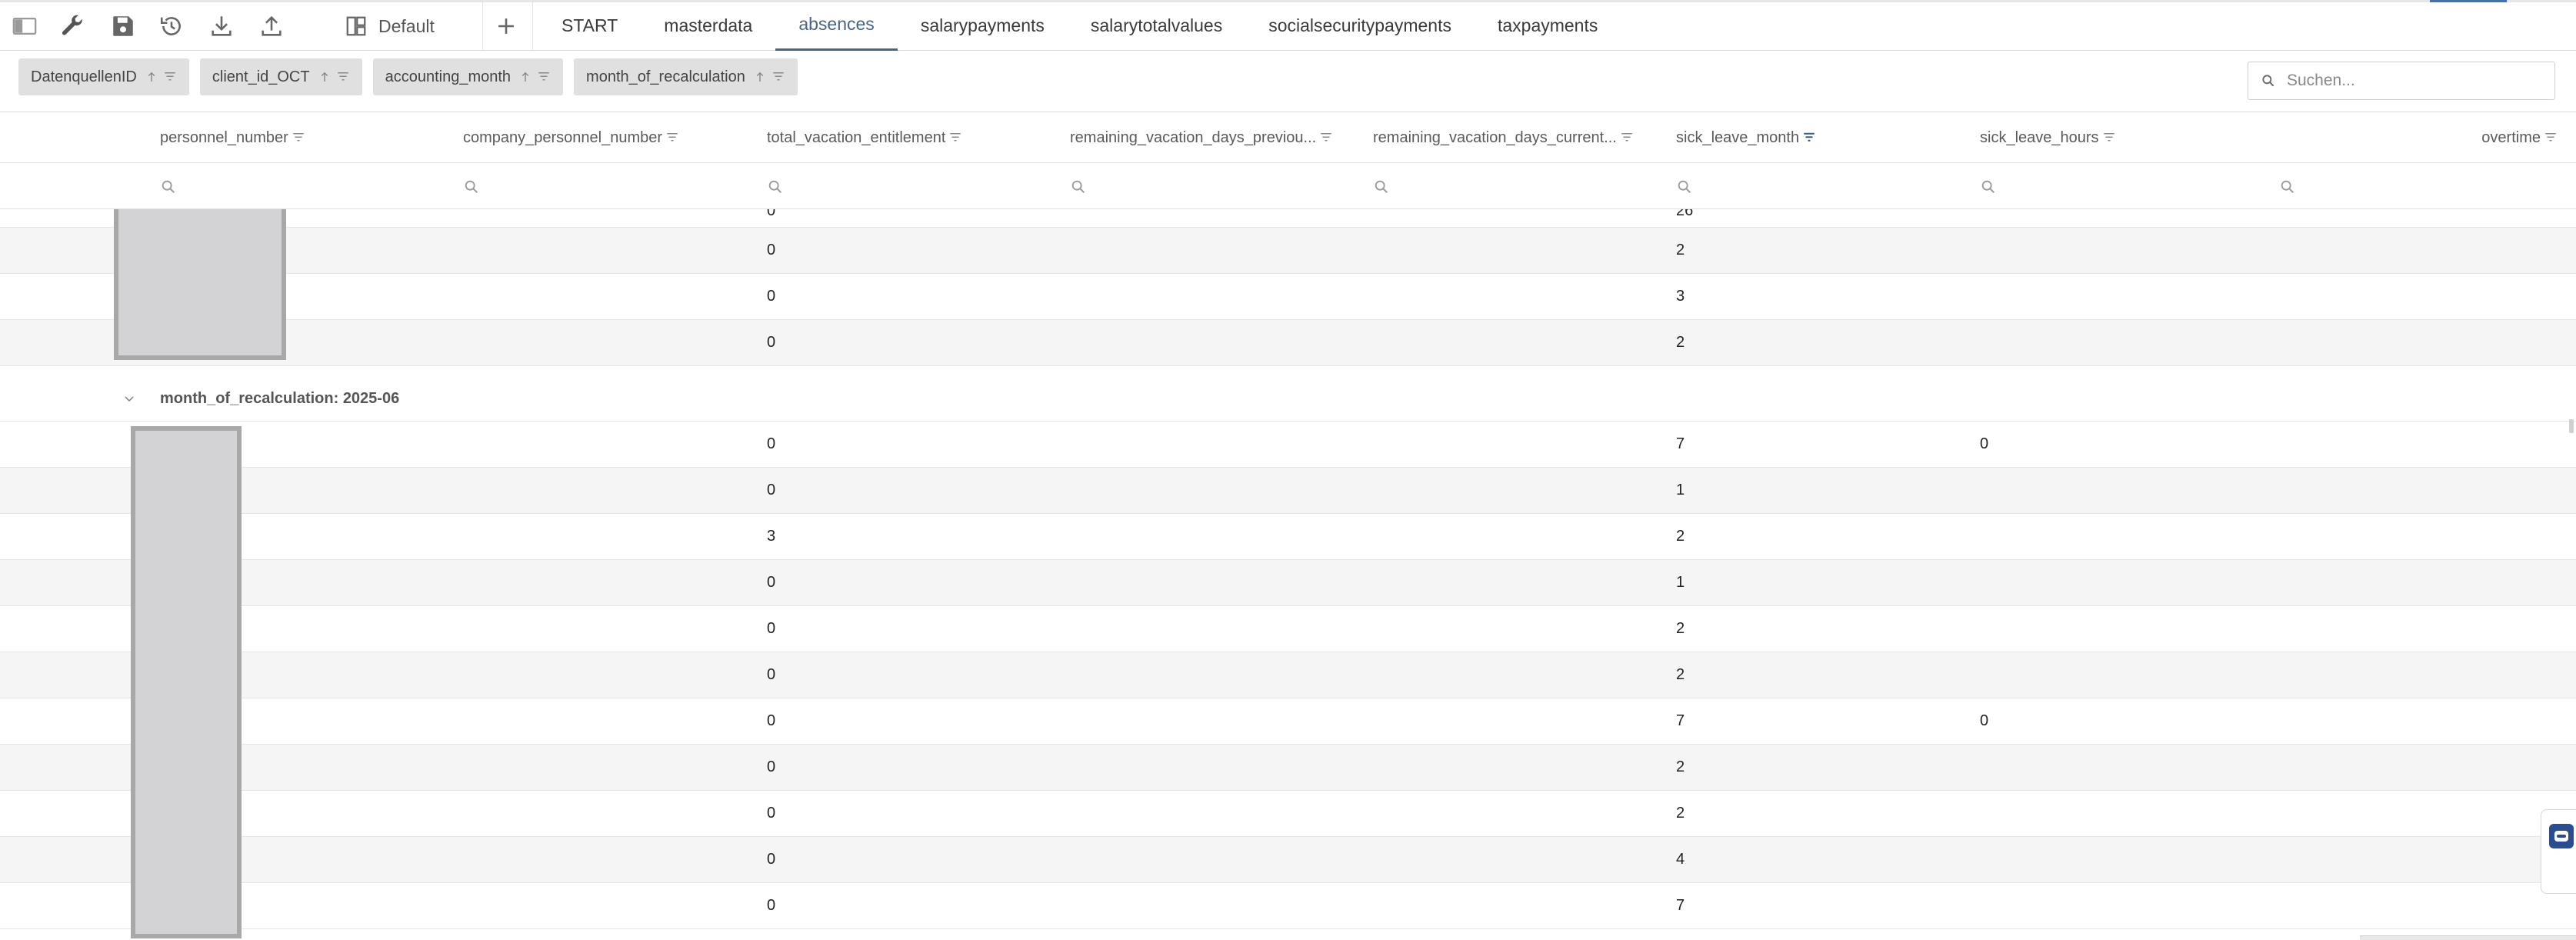 Image resolution: width=2576 pixels, height=940 pixels. What do you see at coordinates (1288, 297) in the screenshot?
I see `table-row: 03` at bounding box center [1288, 297].